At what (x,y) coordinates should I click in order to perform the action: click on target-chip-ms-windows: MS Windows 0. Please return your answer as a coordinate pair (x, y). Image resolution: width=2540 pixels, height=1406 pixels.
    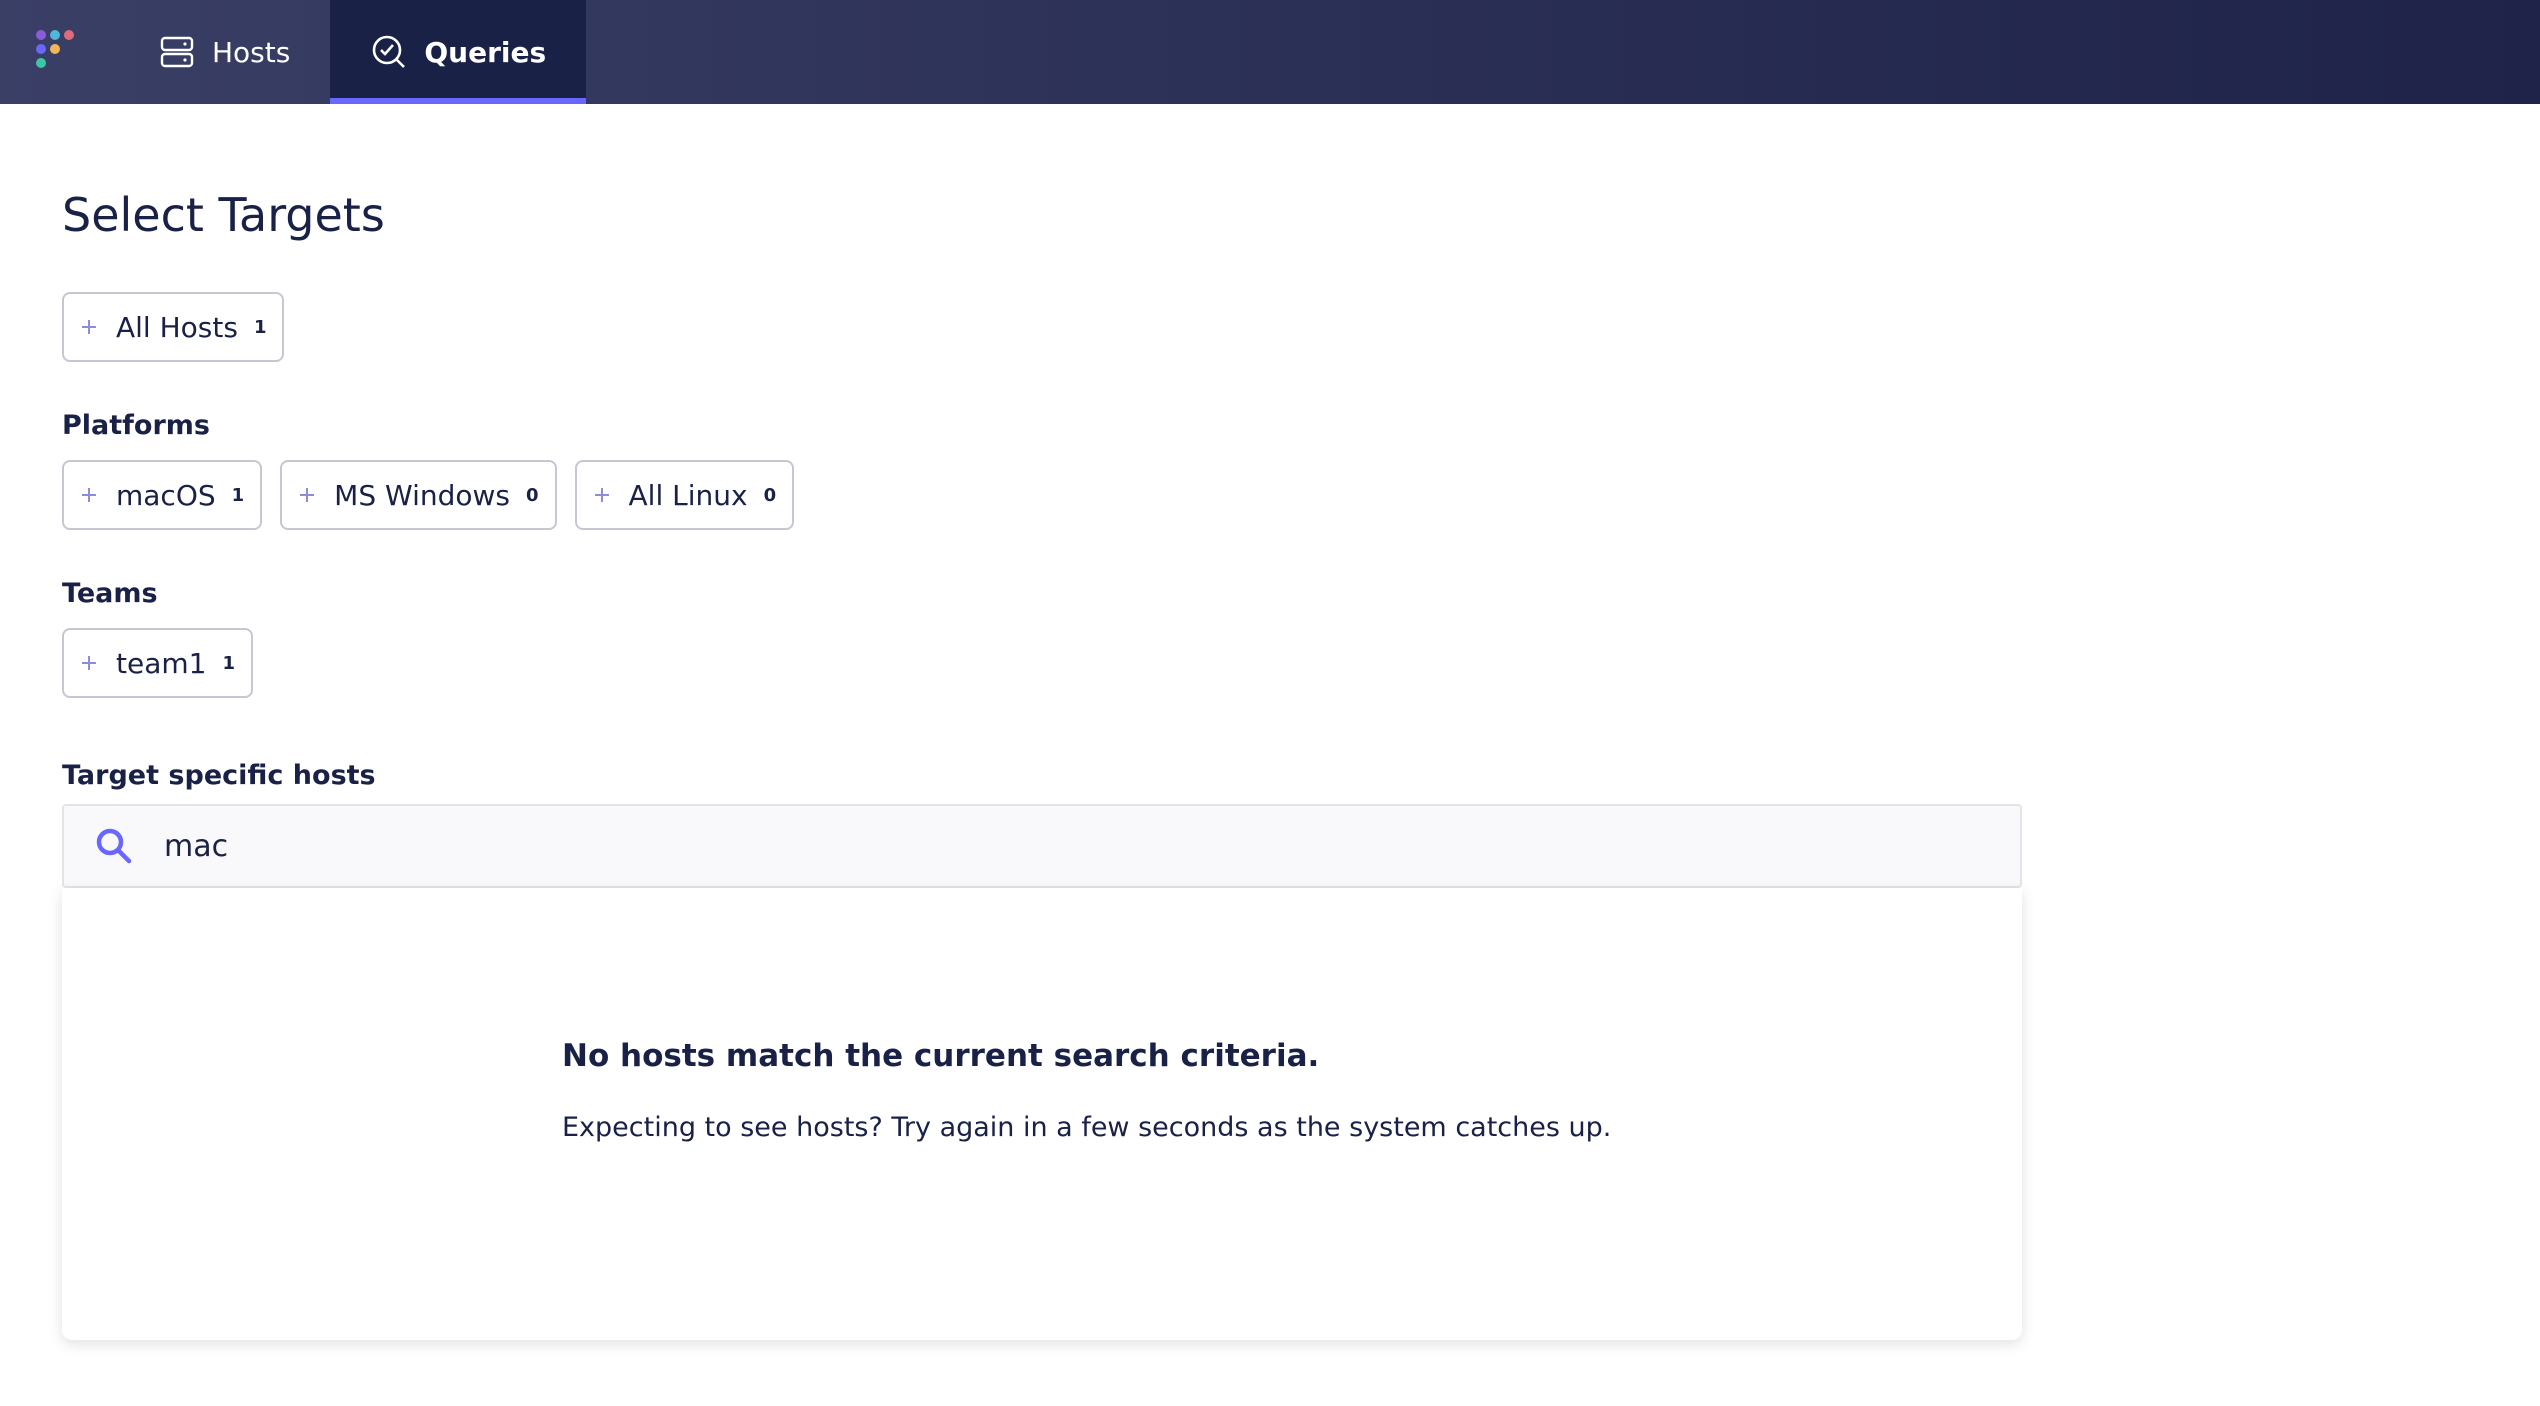
    Looking at the image, I should click on (418, 495).